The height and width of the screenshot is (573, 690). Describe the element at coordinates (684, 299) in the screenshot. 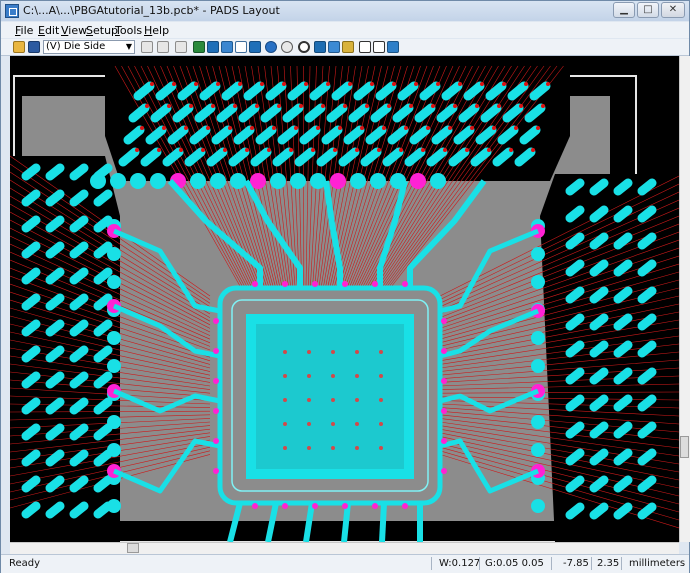

I see `vertical-scrollbar` at that location.